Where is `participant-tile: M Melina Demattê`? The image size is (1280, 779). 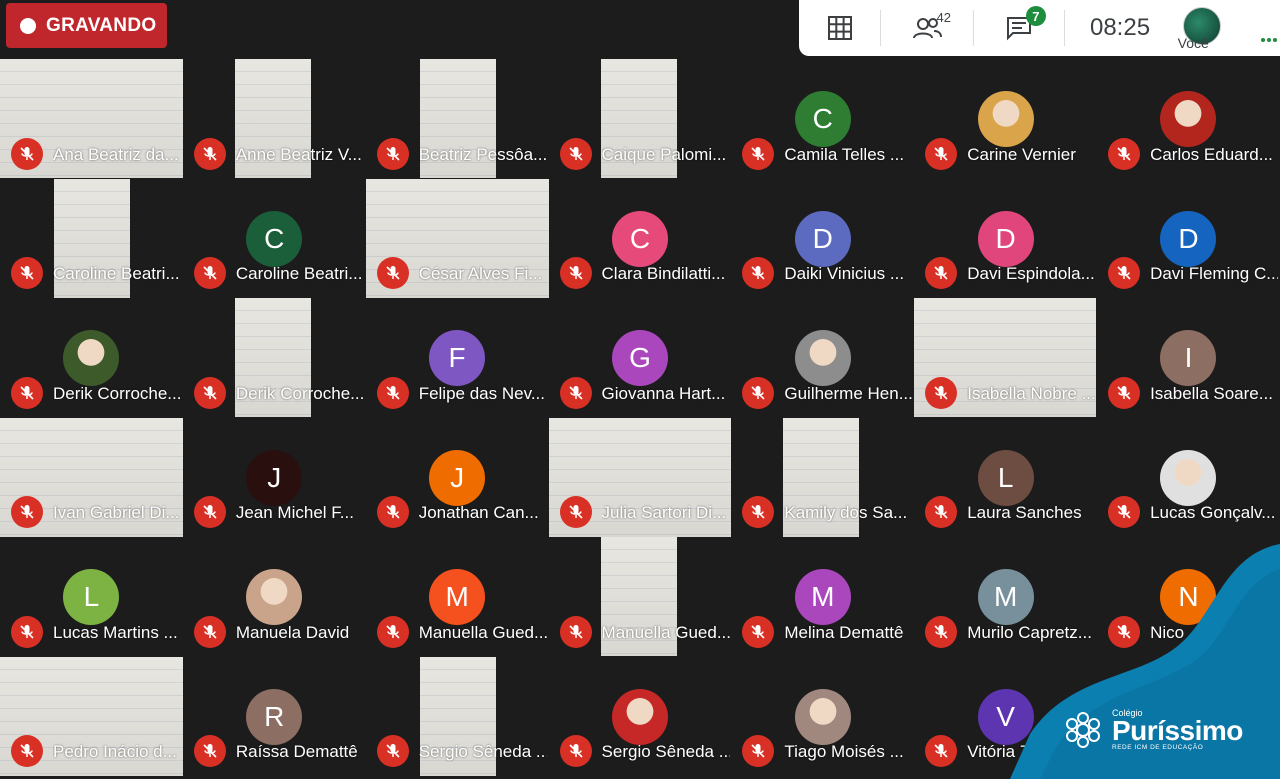
participant-tile: M Melina Demattê is located at coordinates (822, 597).